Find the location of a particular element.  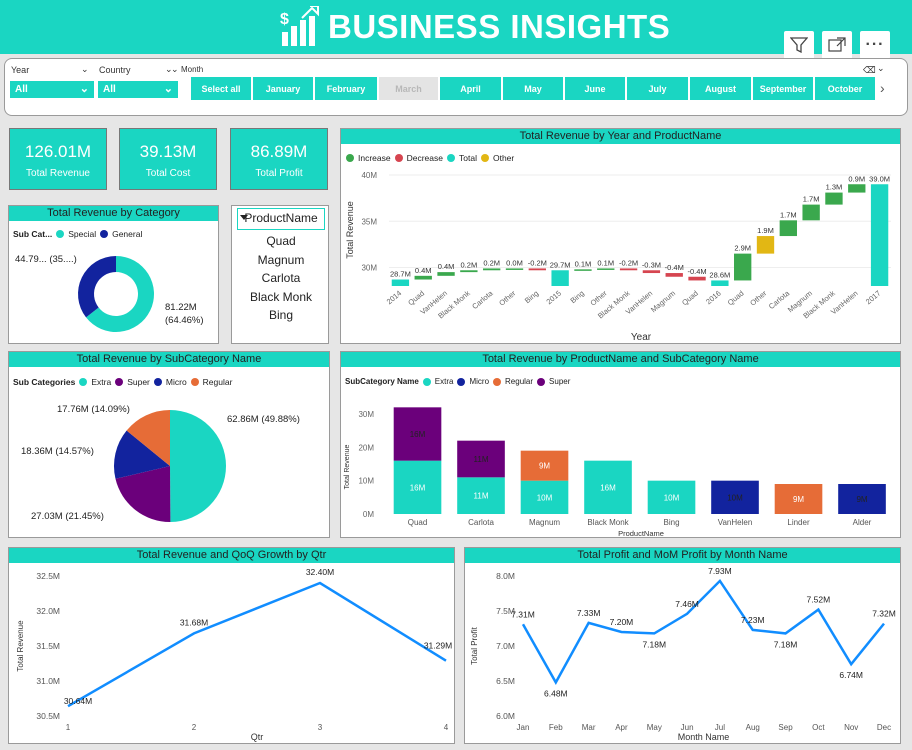

product-item-carlota: Carlota is located at coordinates (281, 280).